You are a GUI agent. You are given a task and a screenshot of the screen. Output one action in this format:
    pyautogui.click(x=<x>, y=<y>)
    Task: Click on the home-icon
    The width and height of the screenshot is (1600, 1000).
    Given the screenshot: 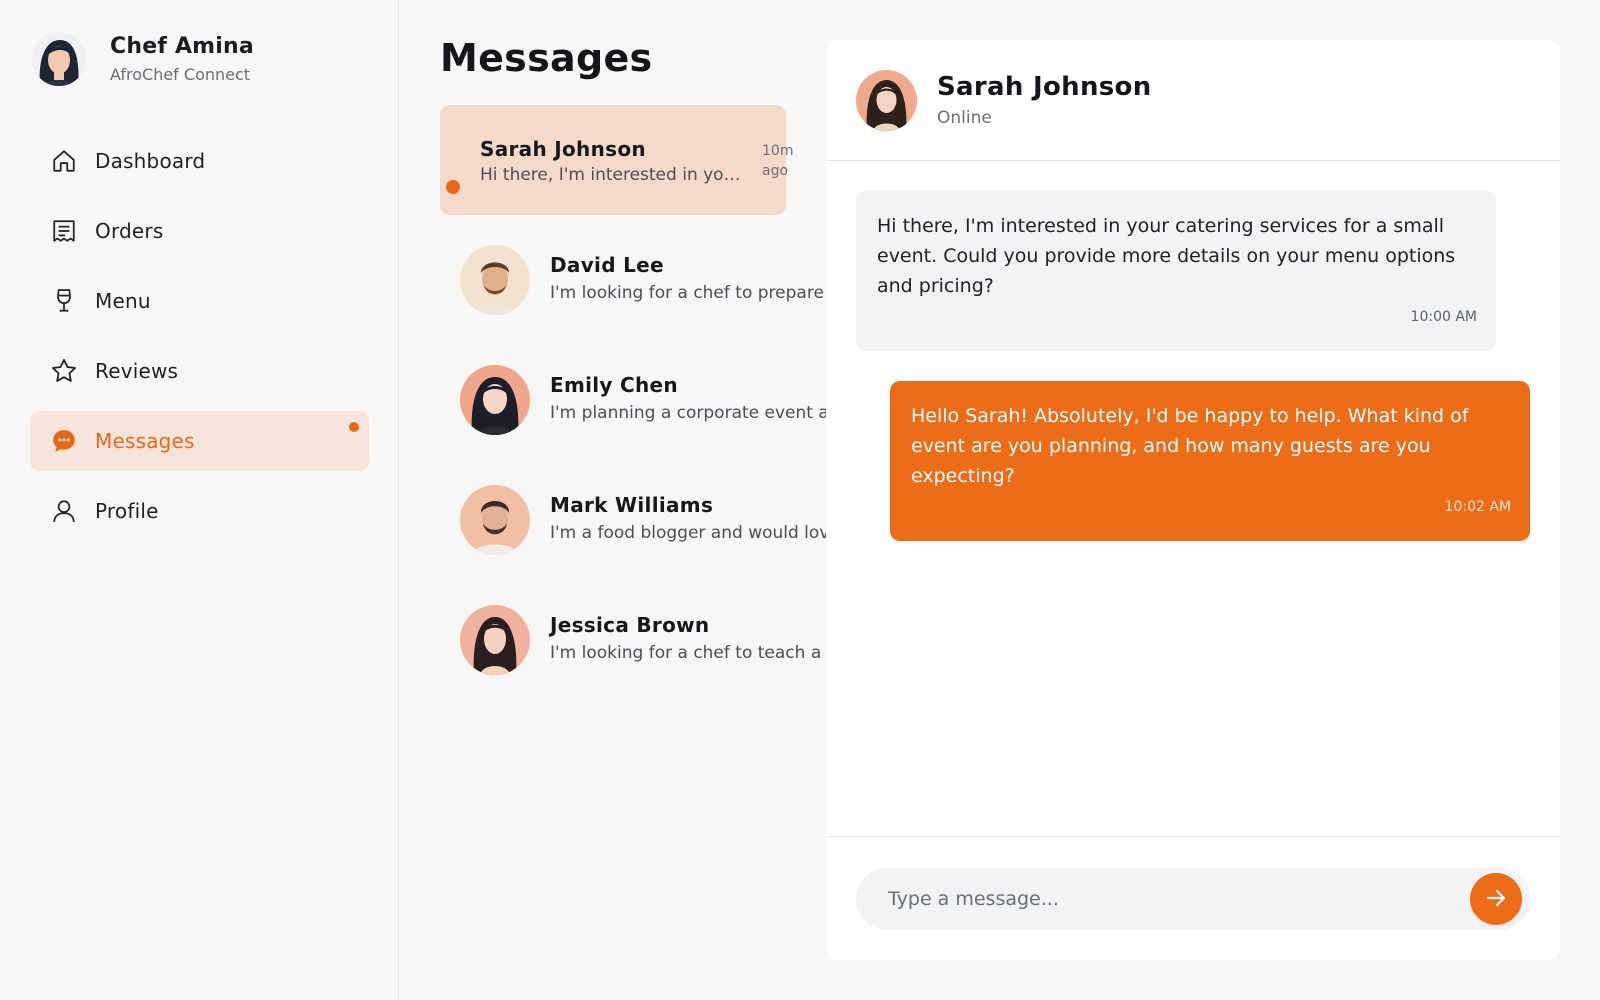 What is the action you would take?
    pyautogui.click(x=64, y=161)
    